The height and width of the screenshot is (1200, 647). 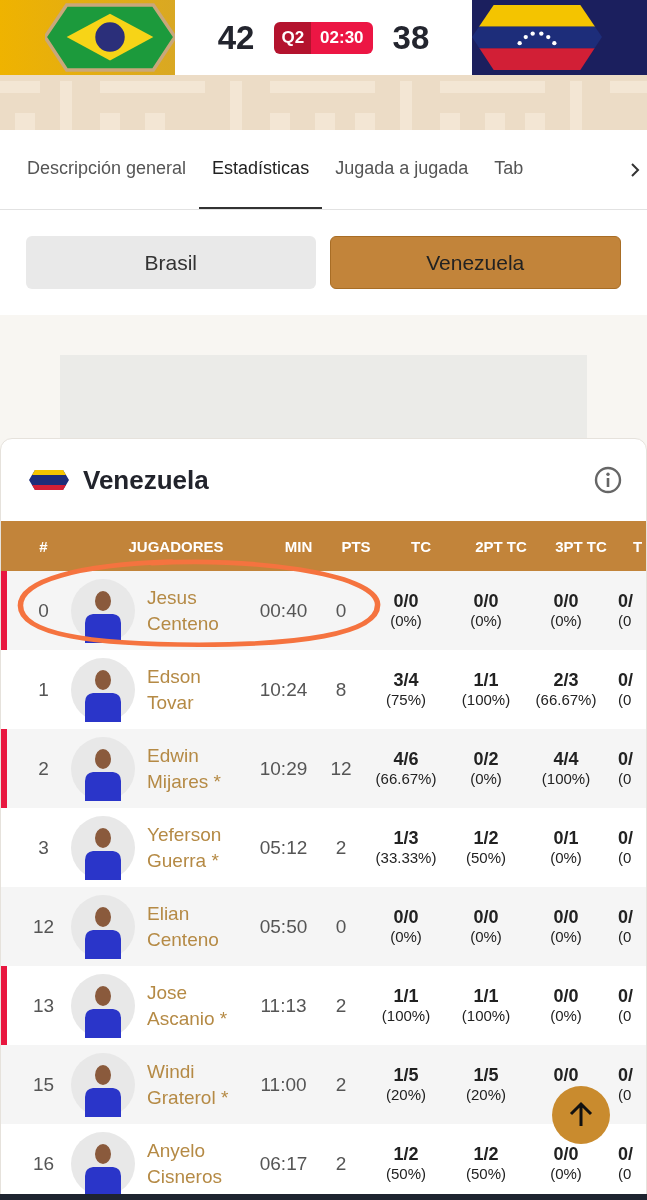 I want to click on table-cell-text: 15, so click(x=43, y=1084).